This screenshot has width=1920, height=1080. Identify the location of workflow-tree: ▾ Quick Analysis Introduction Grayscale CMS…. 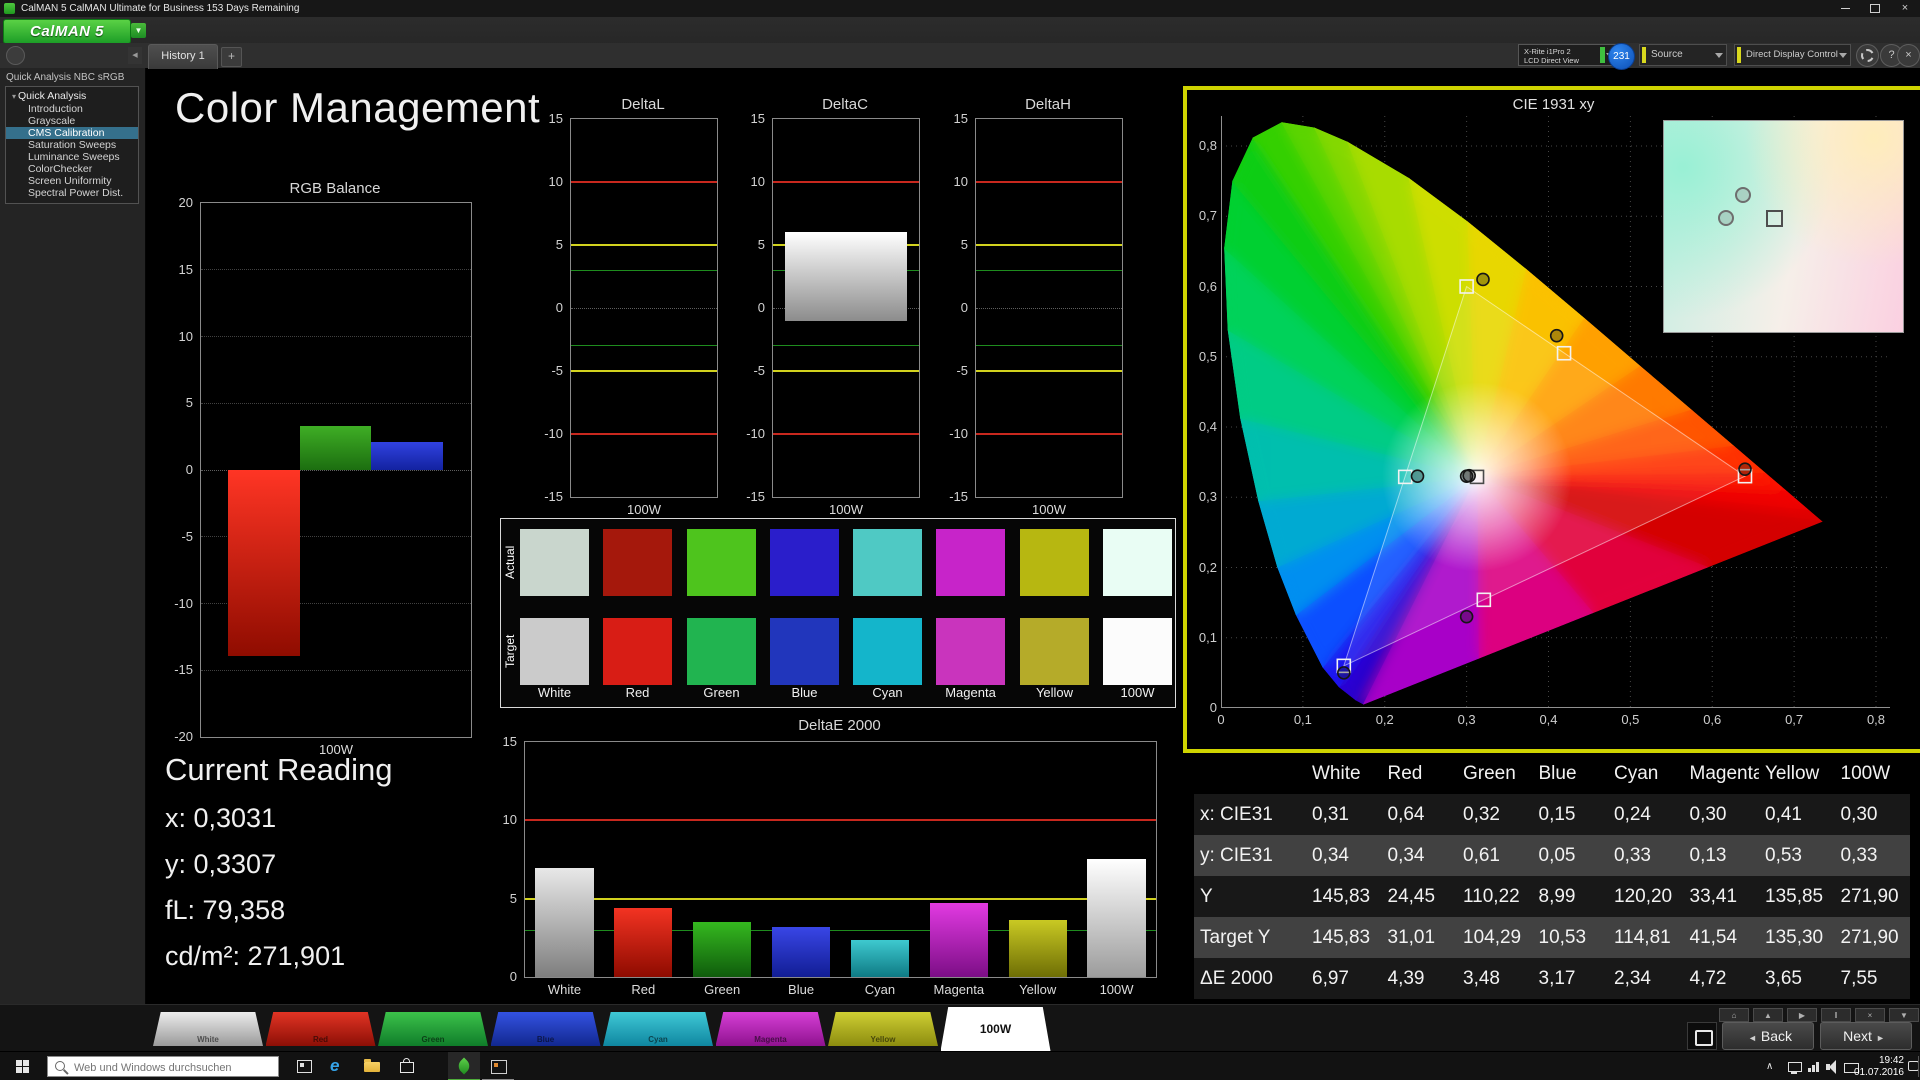
(72, 145).